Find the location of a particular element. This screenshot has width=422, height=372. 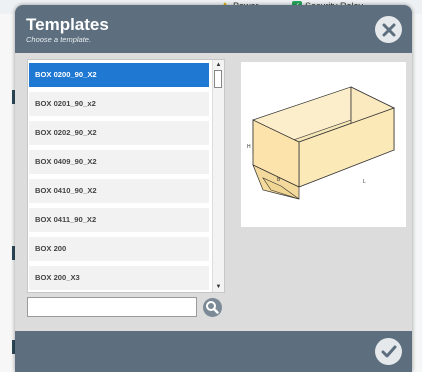

template-item: BOX 200_X3 is located at coordinates (119, 278).